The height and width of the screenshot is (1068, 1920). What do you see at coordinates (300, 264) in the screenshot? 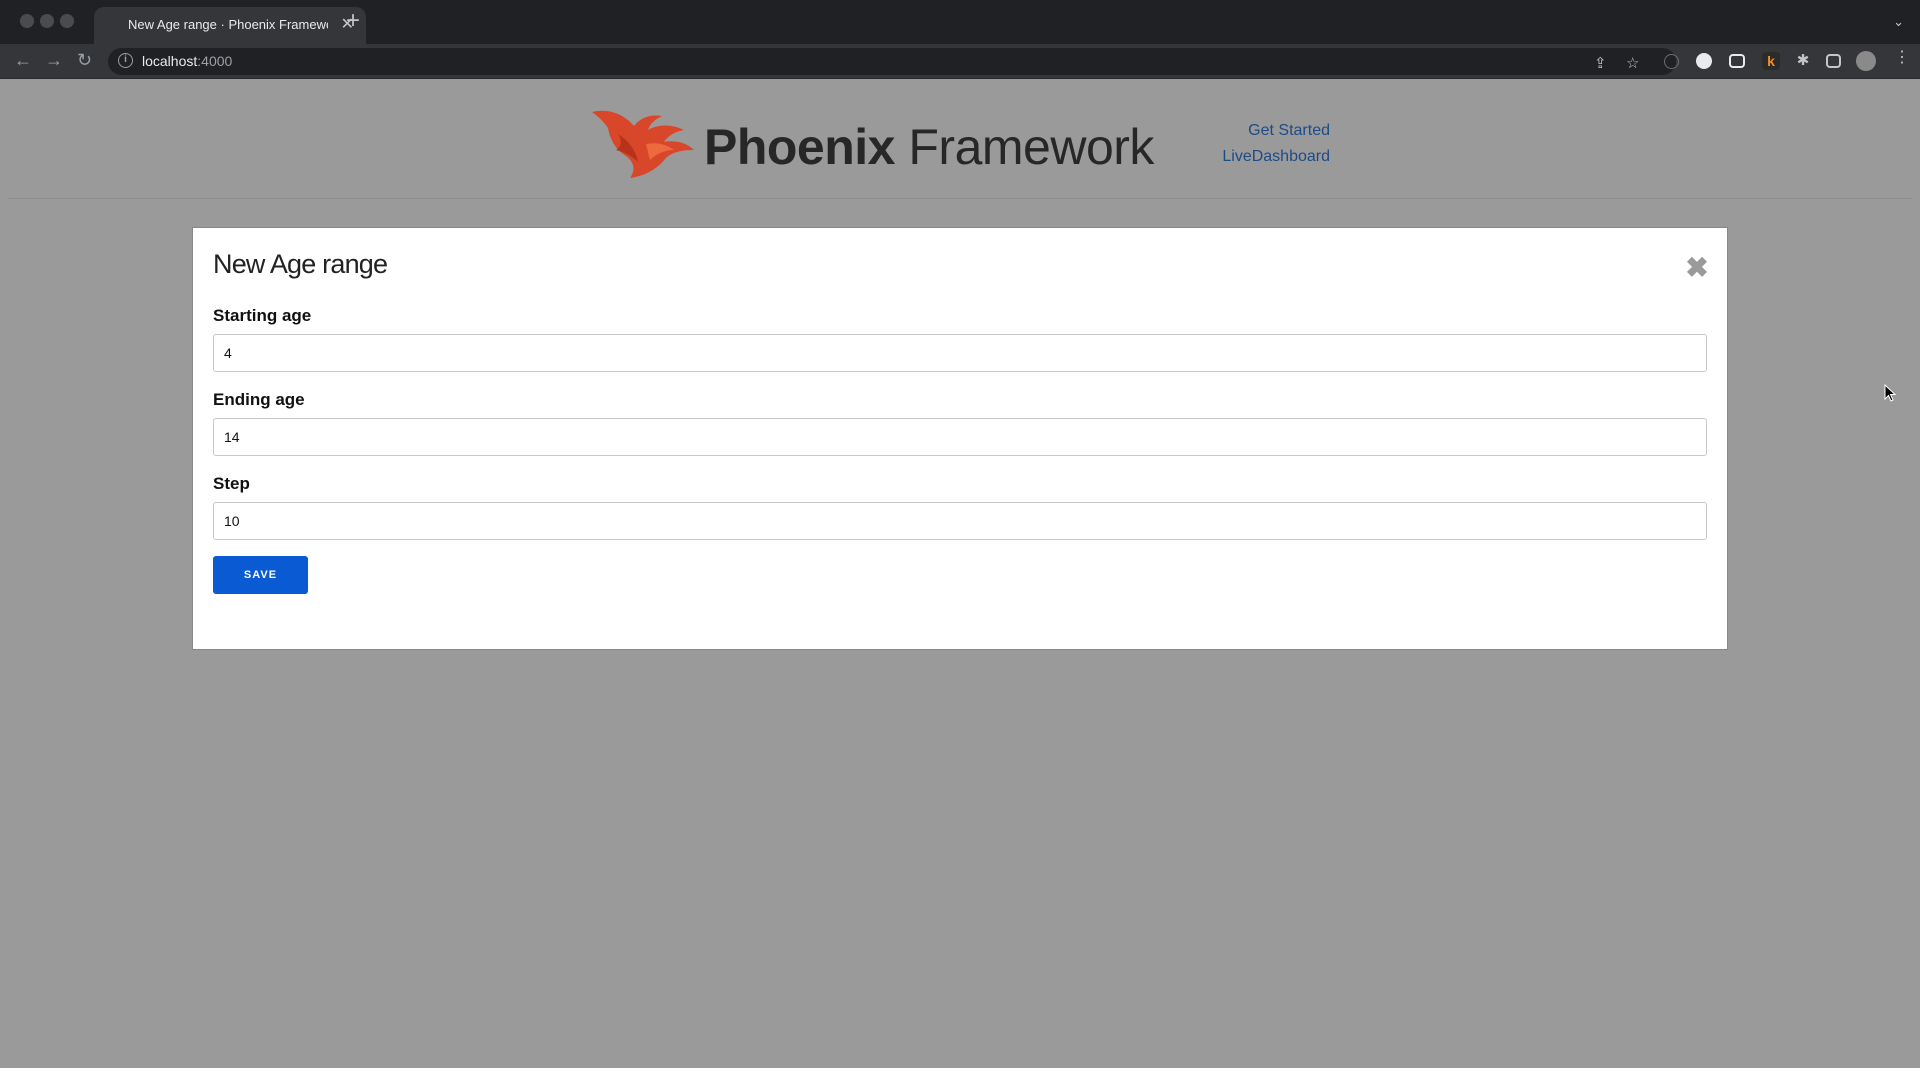
I see `modal-title: New Age range` at bounding box center [300, 264].